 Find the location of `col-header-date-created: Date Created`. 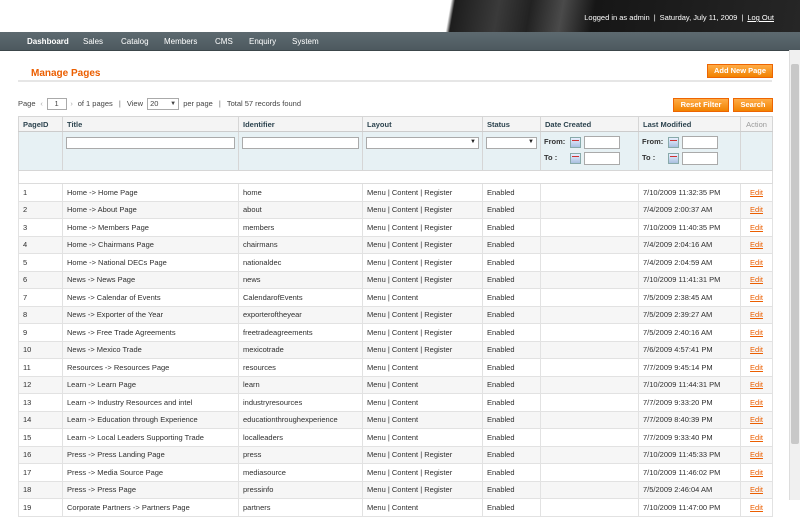

col-header-date-created: Date Created is located at coordinates (589, 124).